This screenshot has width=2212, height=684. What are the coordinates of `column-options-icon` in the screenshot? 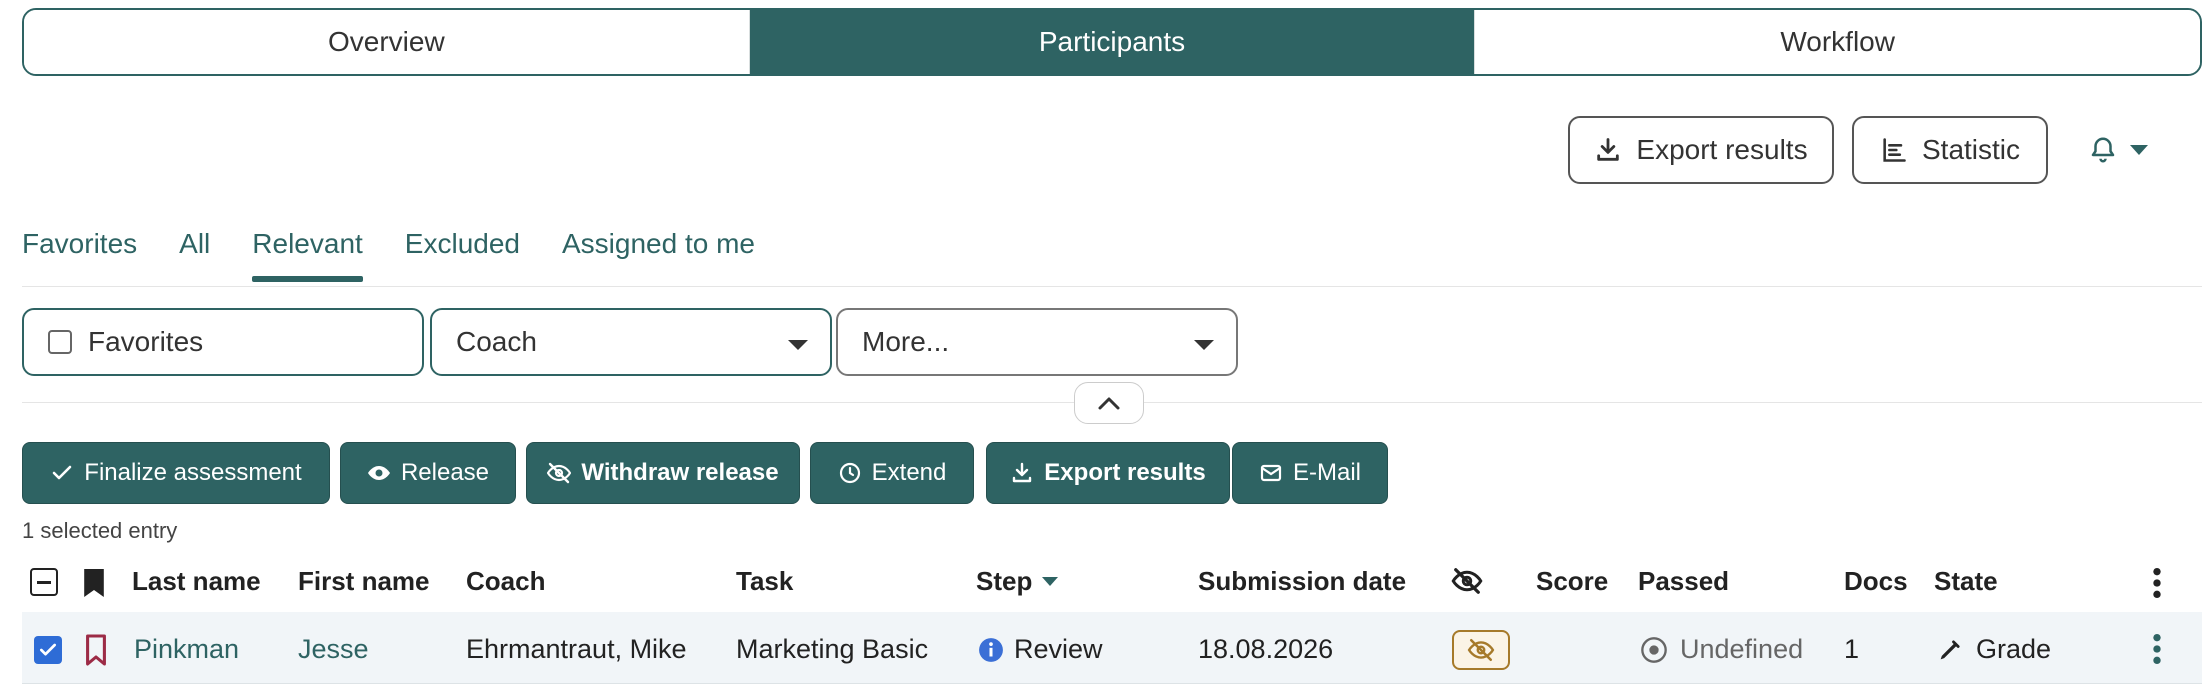 It's located at (2157, 583).